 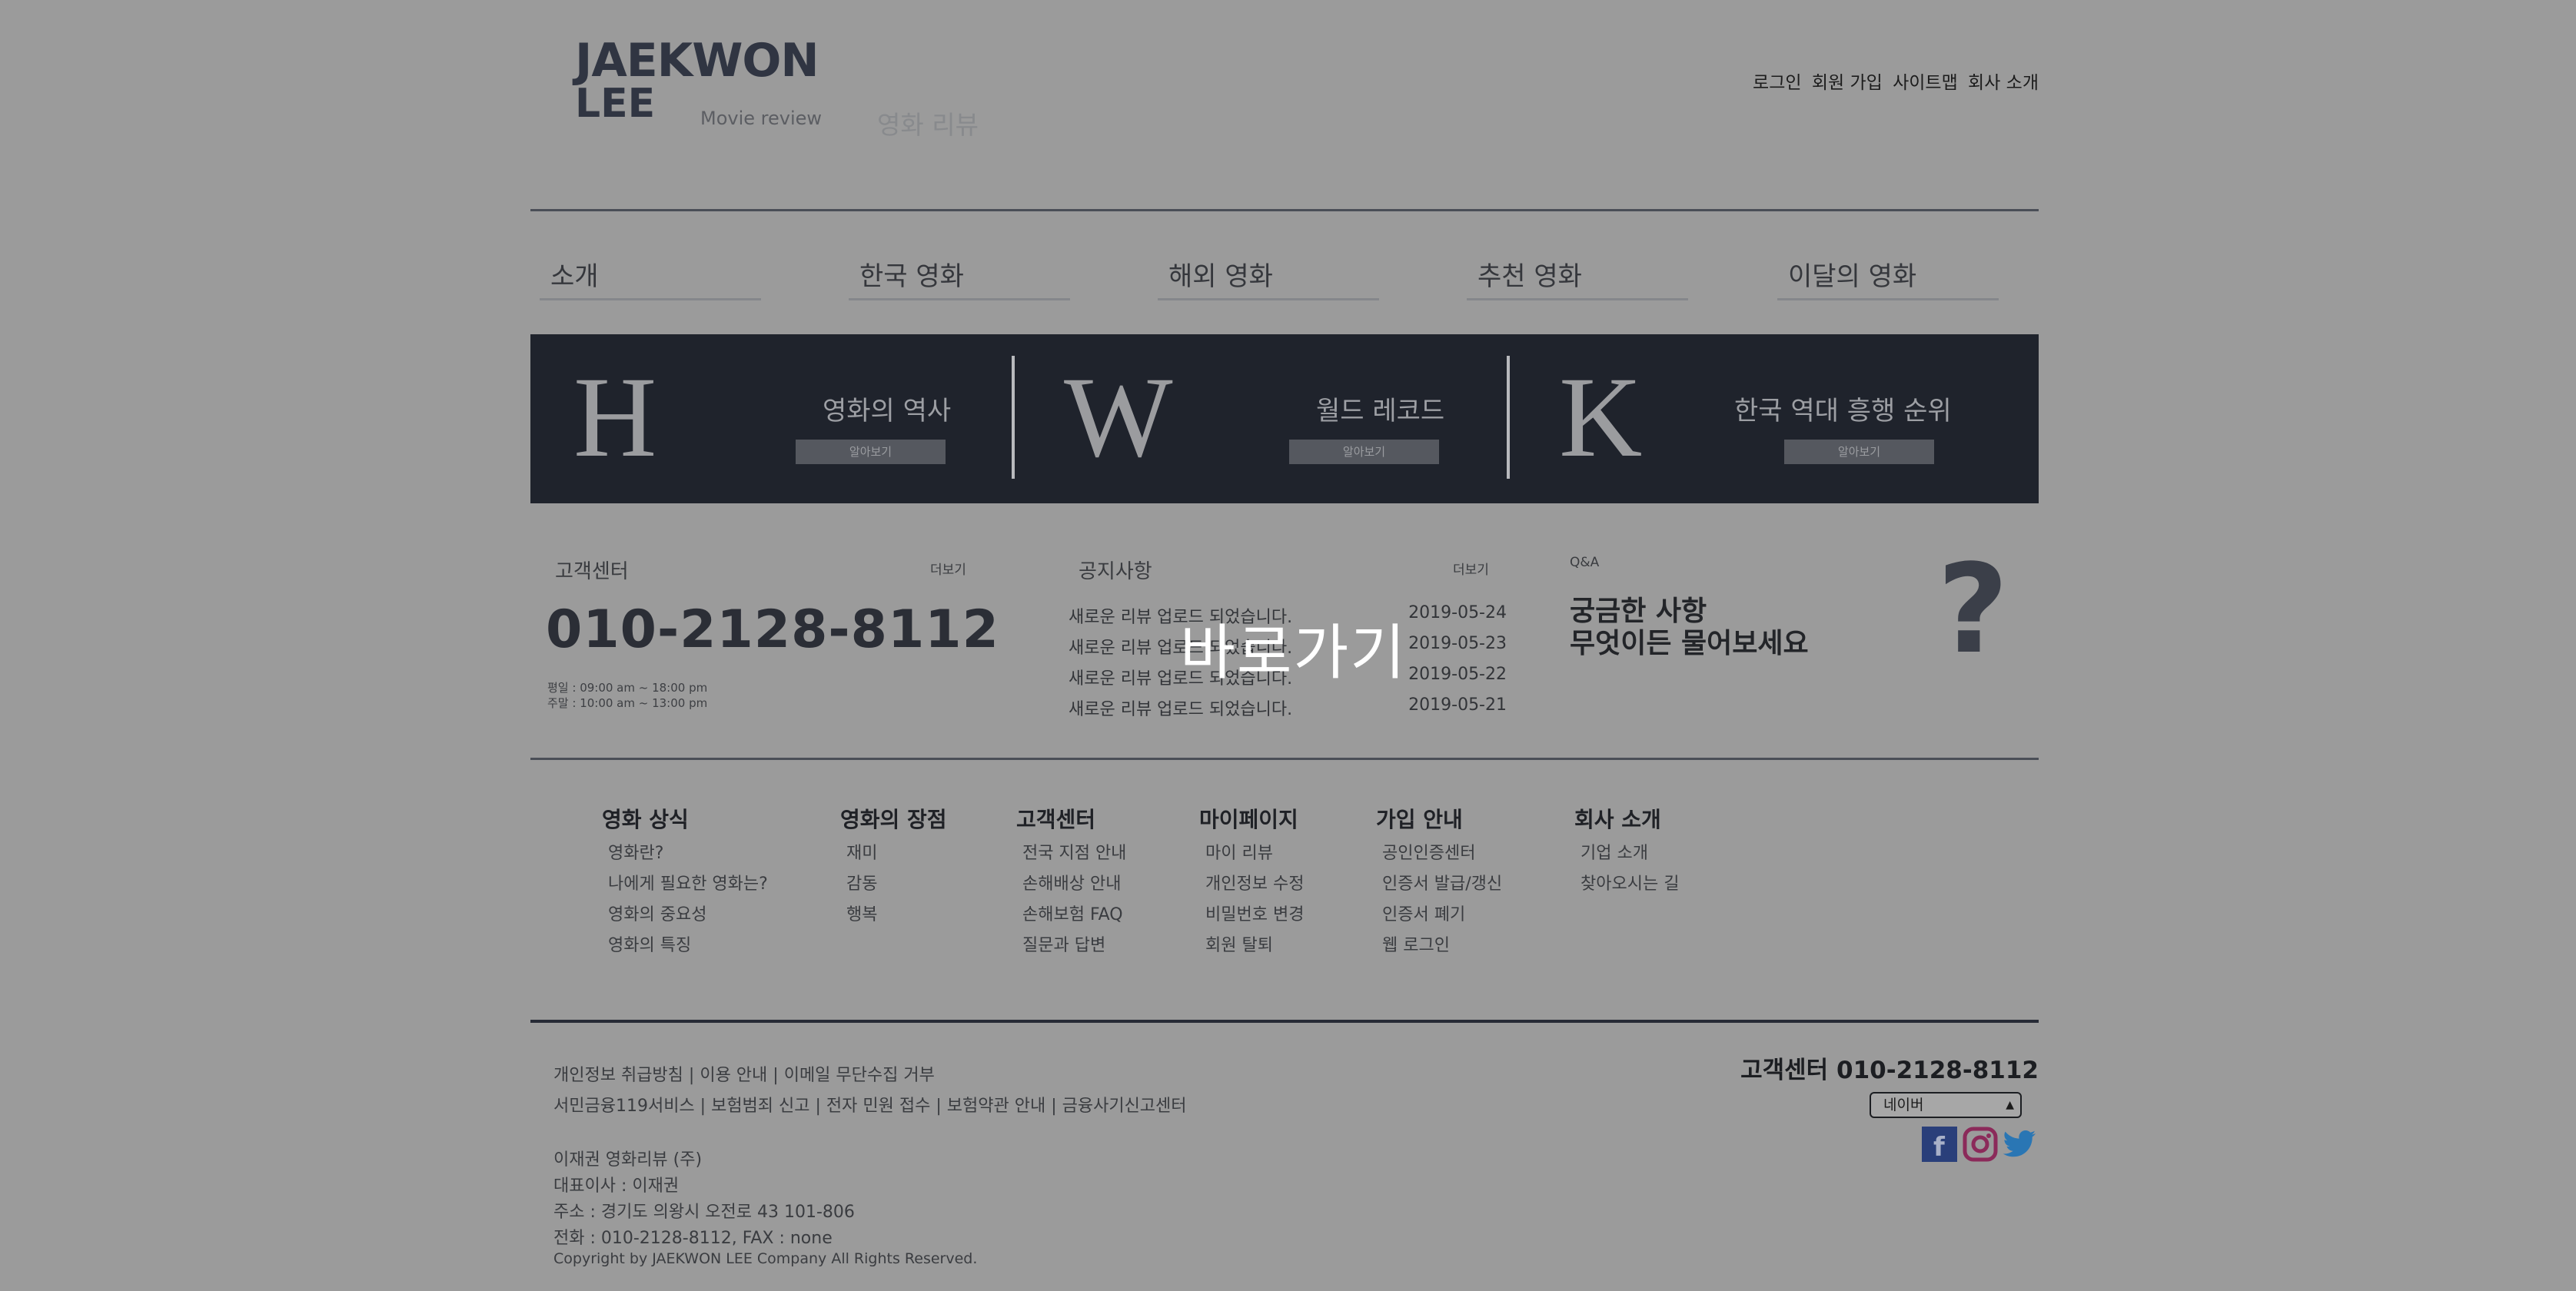 I want to click on sitemap-link: 행복, so click(x=893, y=915).